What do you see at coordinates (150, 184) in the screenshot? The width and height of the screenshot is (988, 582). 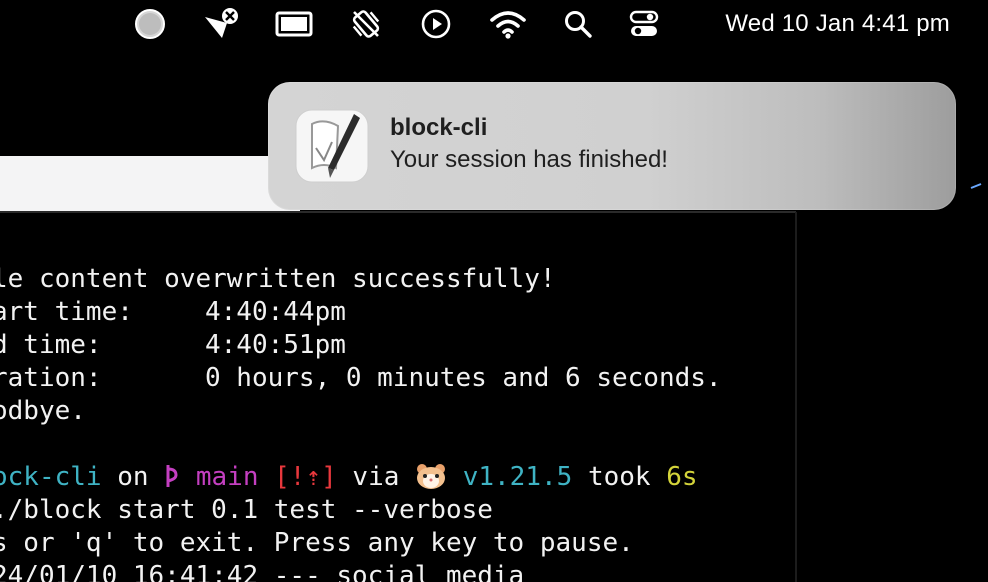 I see `background-window-toolbar` at bounding box center [150, 184].